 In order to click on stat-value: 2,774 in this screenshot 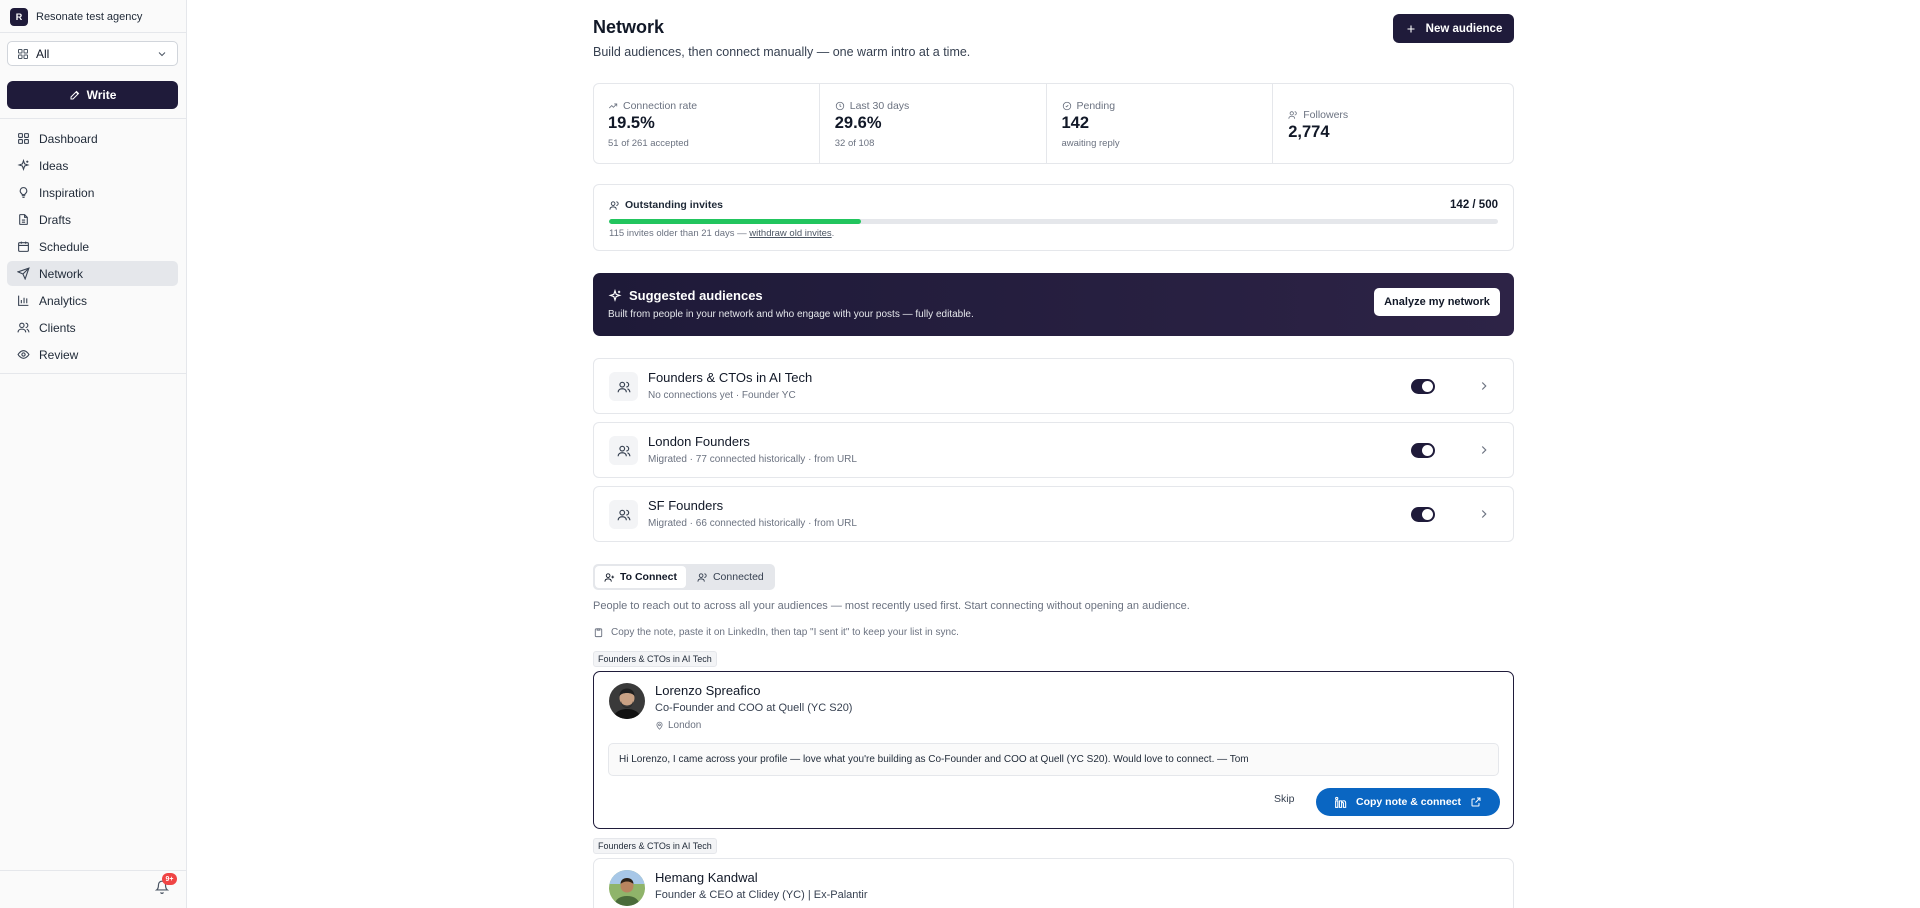, I will do `click(1309, 132)`.